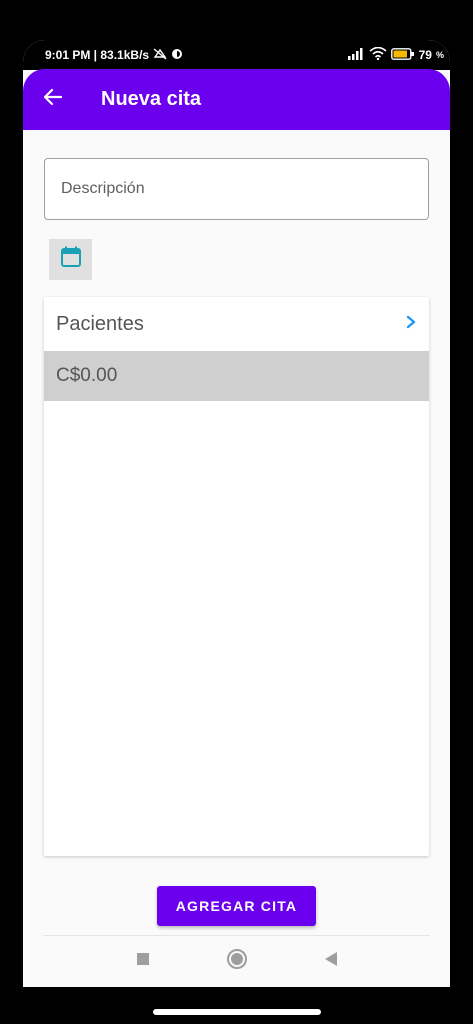 This screenshot has height=1024, width=473. I want to click on divider, so click(236, 935).